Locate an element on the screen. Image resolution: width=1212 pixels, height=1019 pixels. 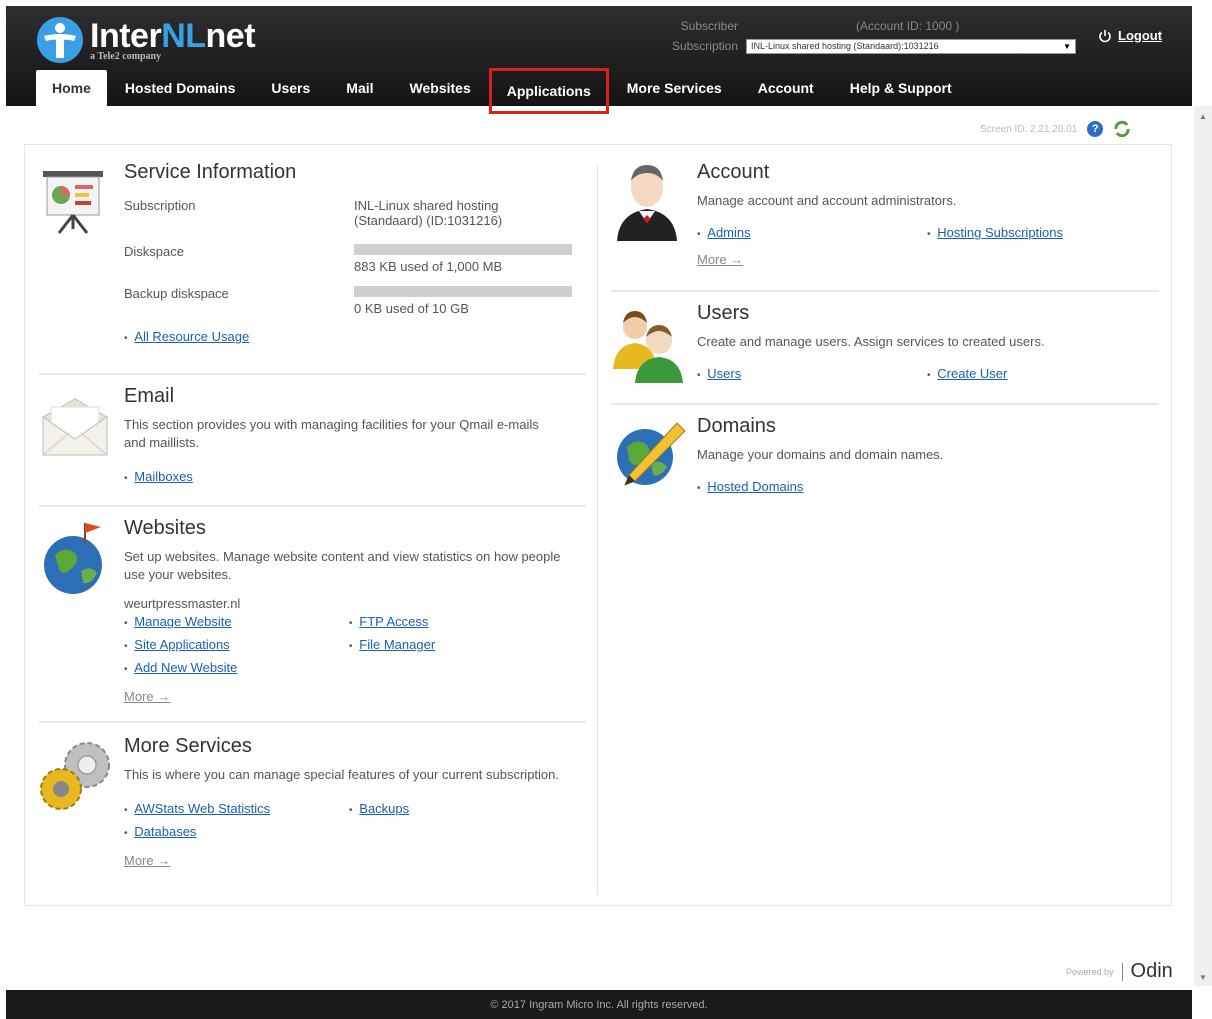
diskspace-bar is located at coordinates (463, 249).